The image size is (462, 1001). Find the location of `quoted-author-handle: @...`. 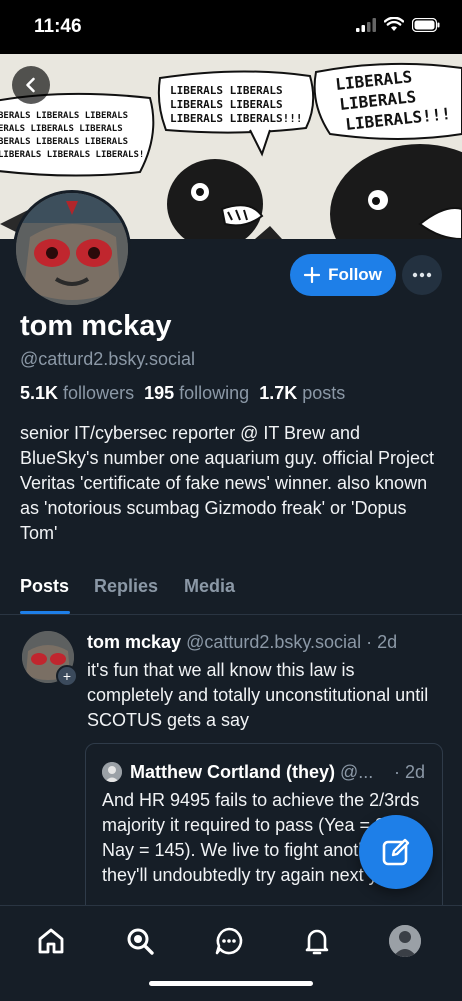

quoted-author-handle: @... is located at coordinates (357, 772).